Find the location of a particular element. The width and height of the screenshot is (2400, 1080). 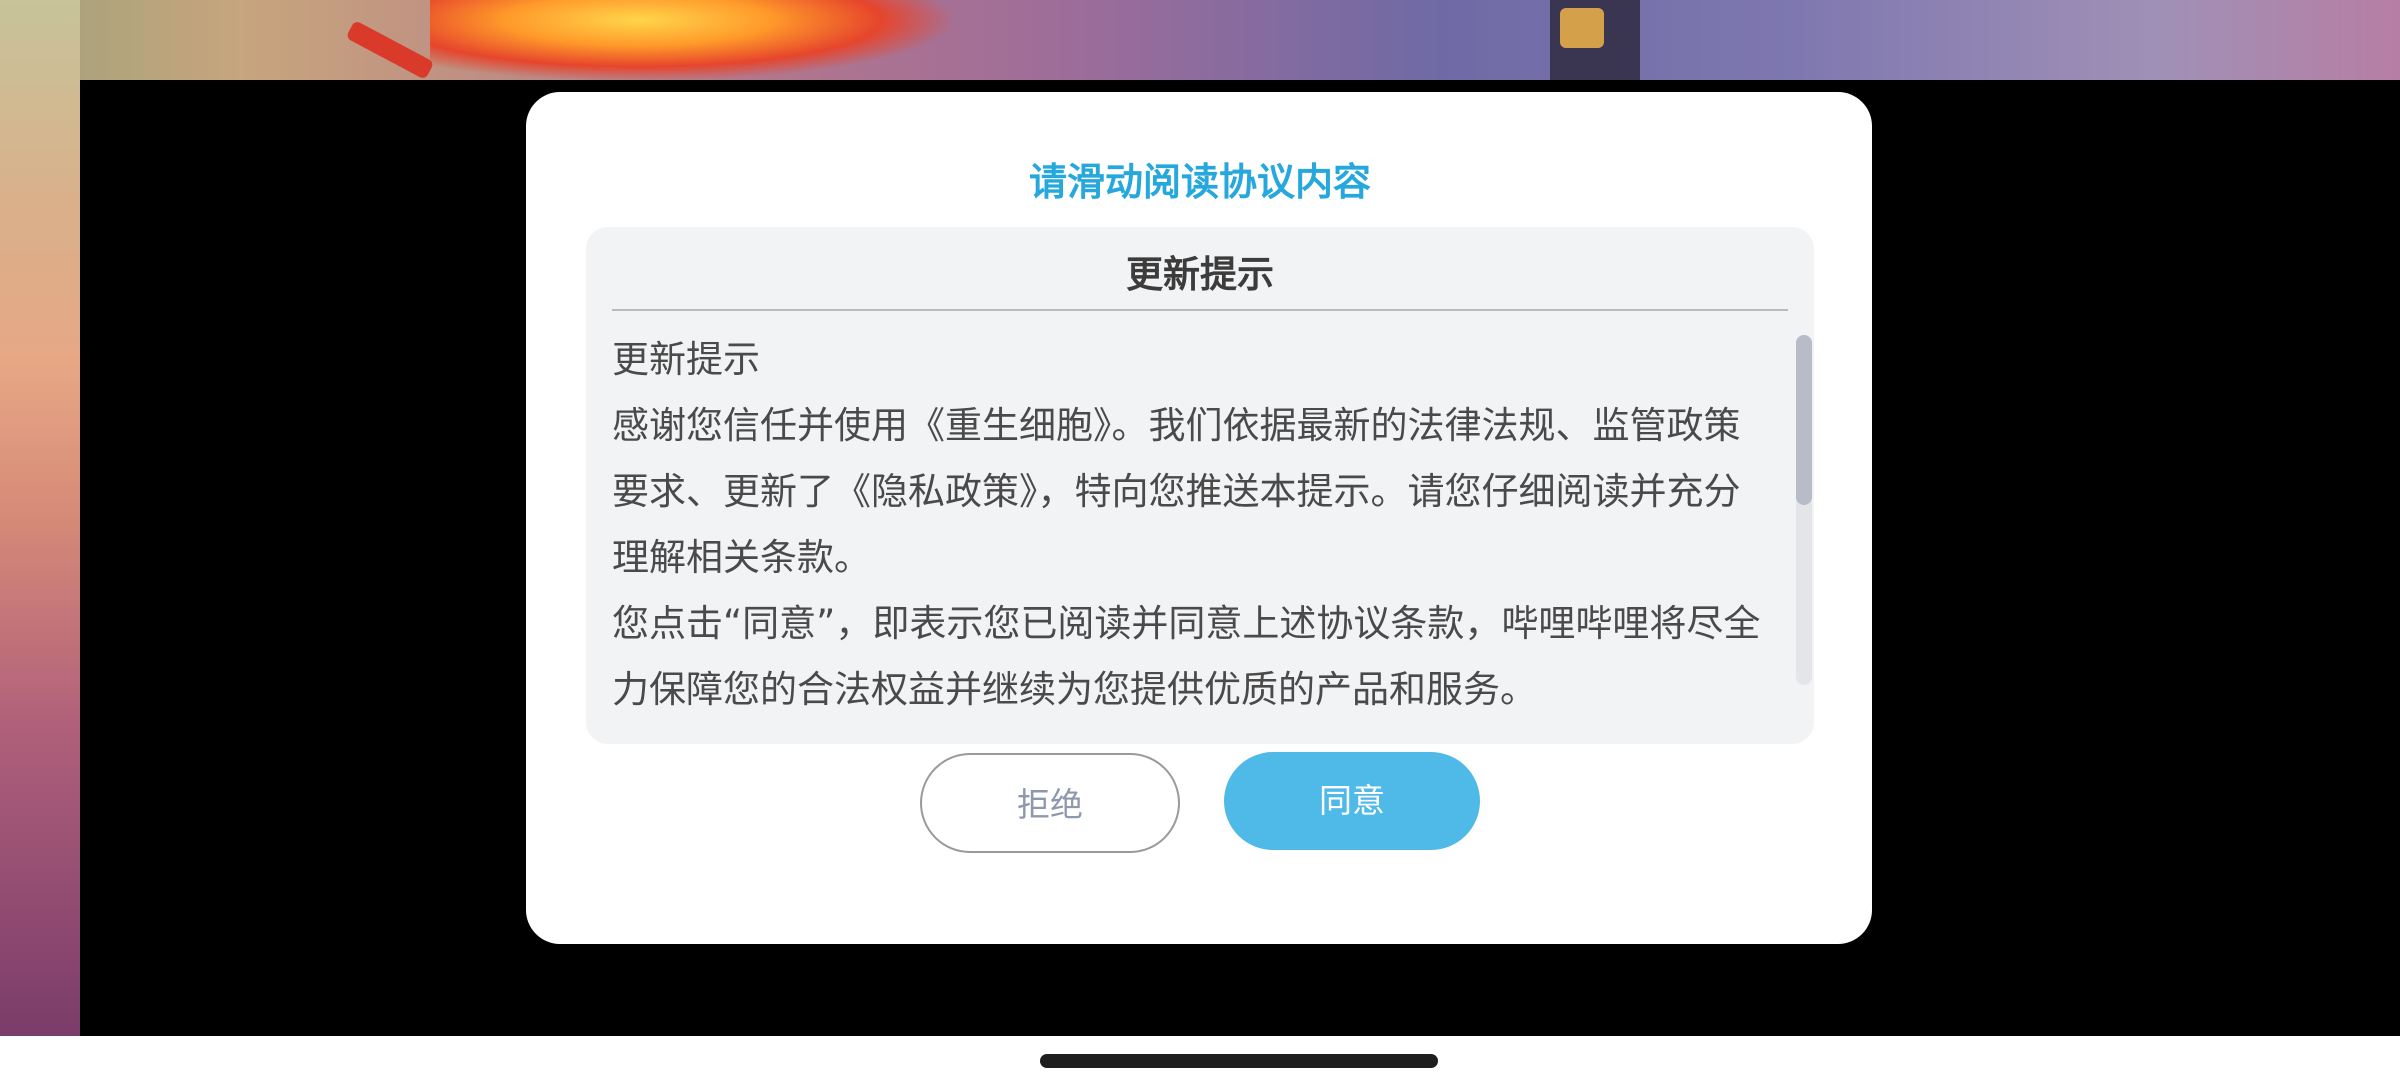

scrollbar-thumb is located at coordinates (1804, 420).